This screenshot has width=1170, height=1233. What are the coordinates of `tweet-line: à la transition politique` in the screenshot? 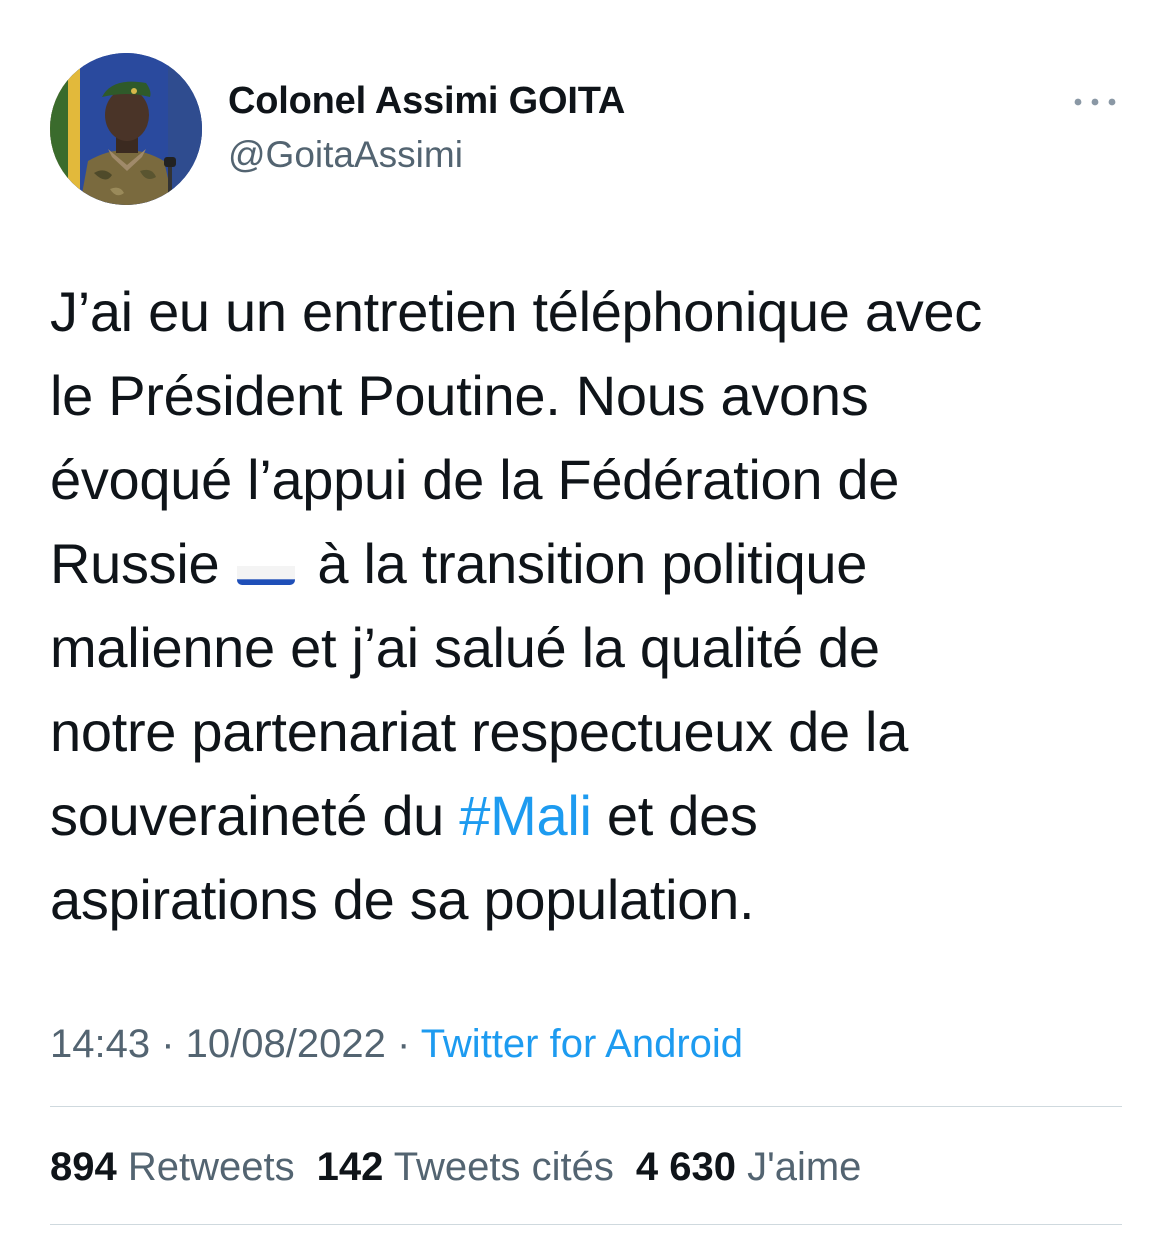 It's located at (592, 563).